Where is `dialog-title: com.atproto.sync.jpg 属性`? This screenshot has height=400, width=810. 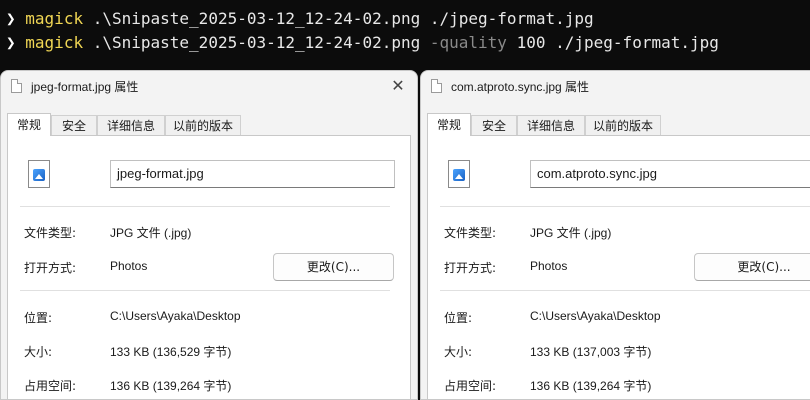 dialog-title: com.atproto.sync.jpg 属性 is located at coordinates (520, 87).